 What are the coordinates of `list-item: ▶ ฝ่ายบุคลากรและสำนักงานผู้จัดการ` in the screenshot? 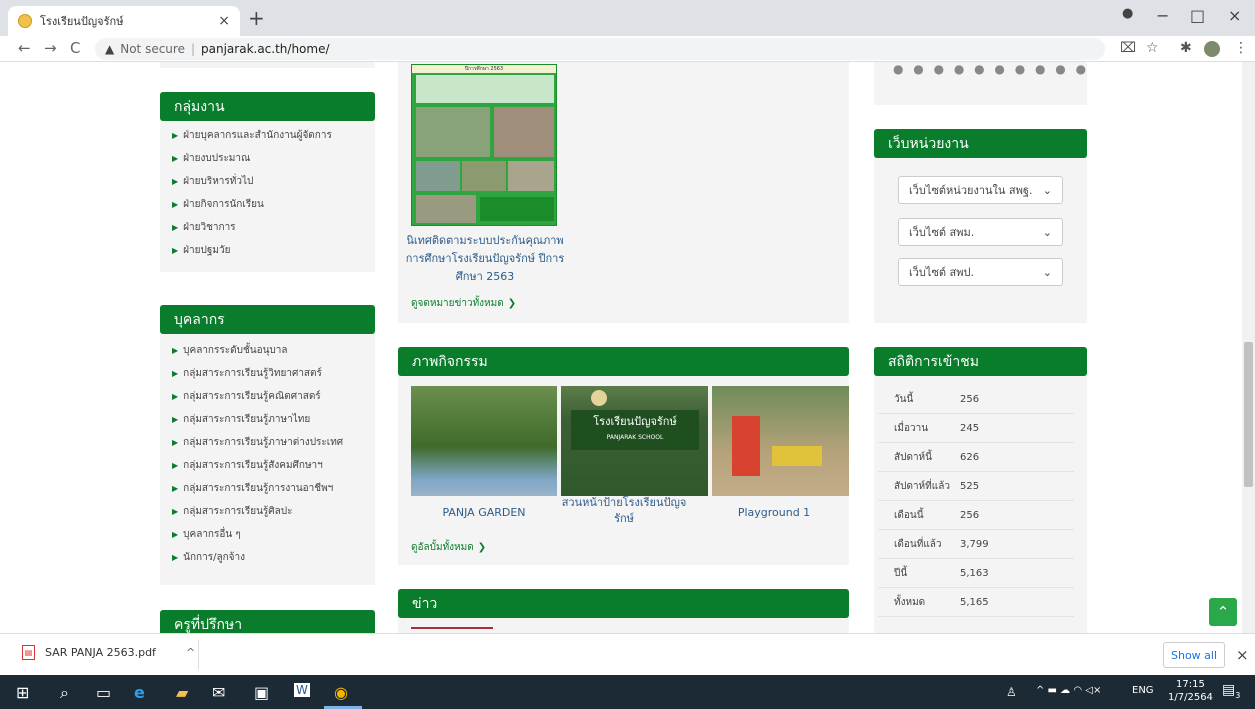 It's located at (252, 135).